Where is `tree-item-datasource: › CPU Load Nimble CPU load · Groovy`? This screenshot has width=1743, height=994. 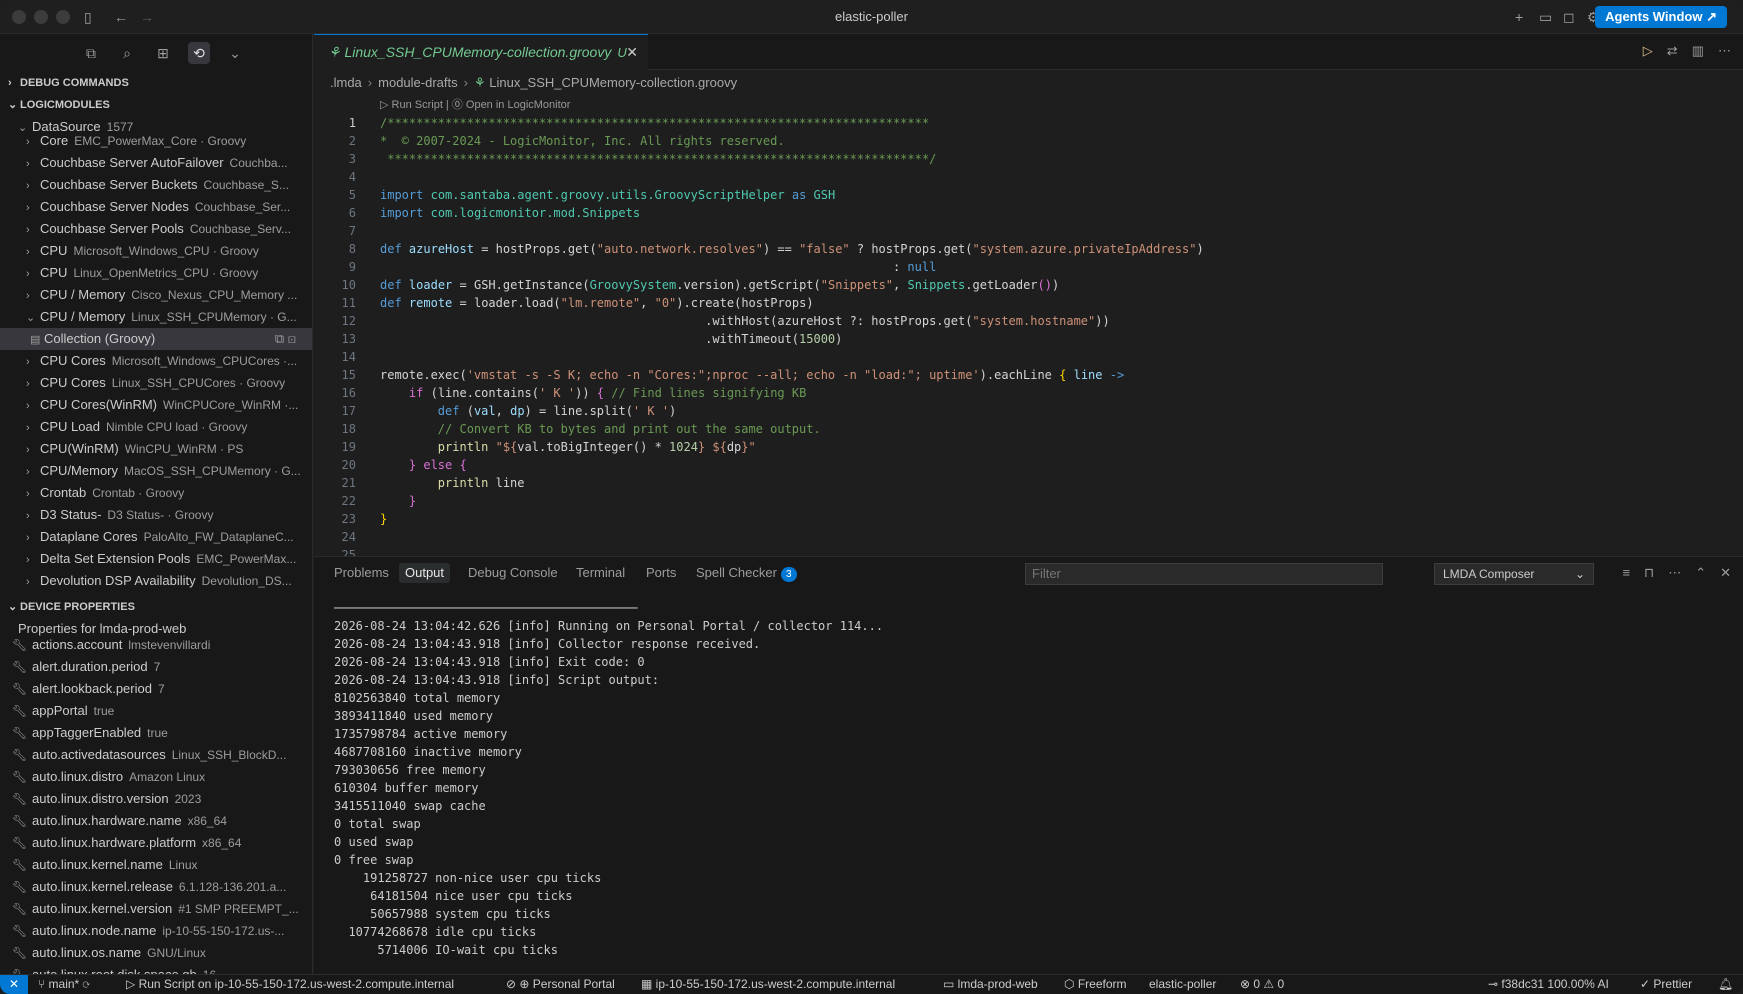 tree-item-datasource: › CPU Load Nimble CPU load · Groovy is located at coordinates (156, 427).